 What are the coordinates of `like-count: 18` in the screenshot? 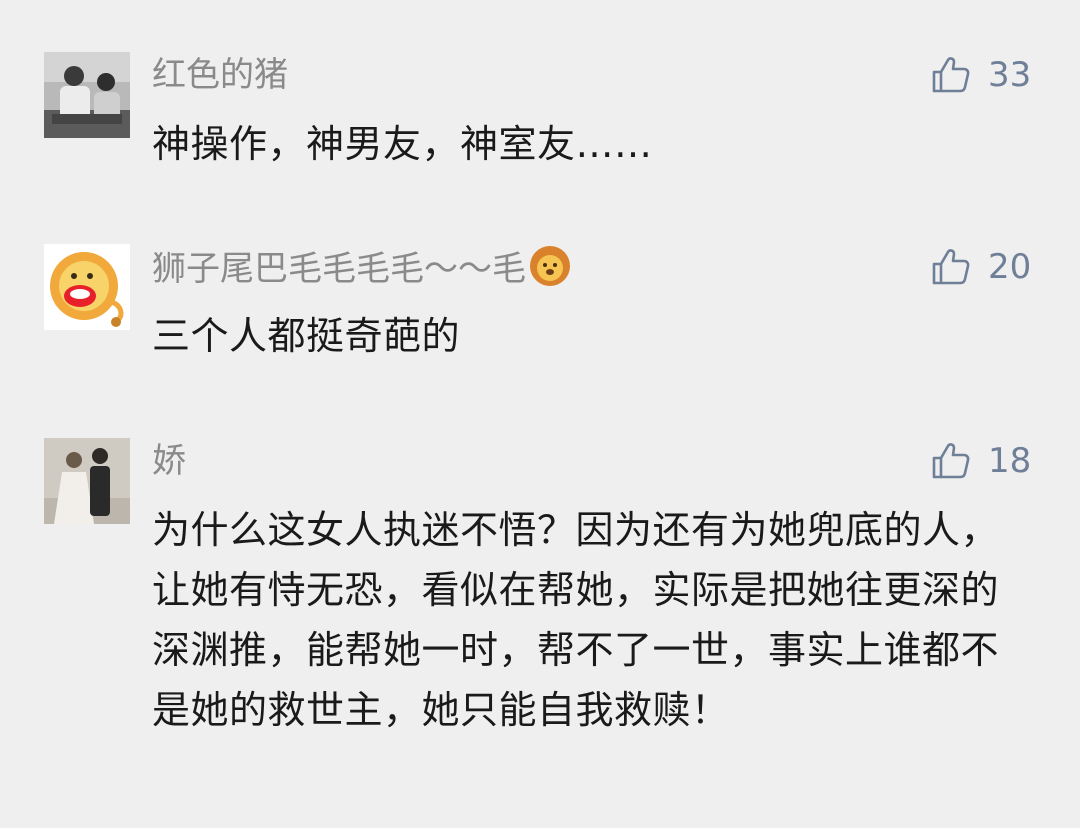 It's located at (1010, 461).